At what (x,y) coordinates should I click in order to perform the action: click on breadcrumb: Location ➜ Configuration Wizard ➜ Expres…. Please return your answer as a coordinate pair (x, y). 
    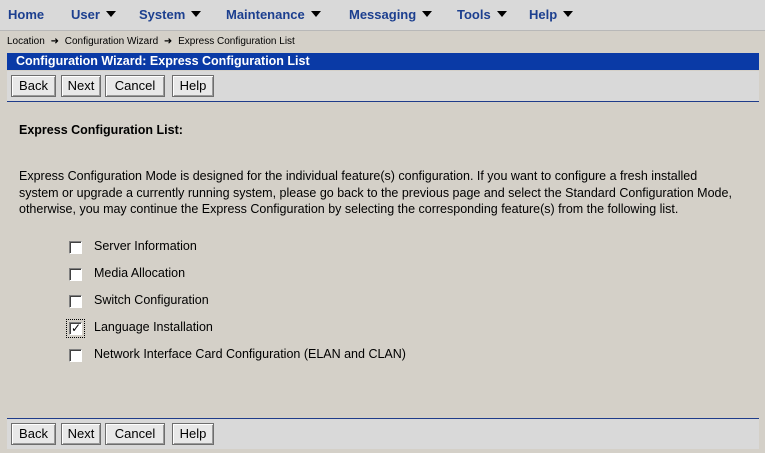
    Looking at the image, I should click on (151, 42).